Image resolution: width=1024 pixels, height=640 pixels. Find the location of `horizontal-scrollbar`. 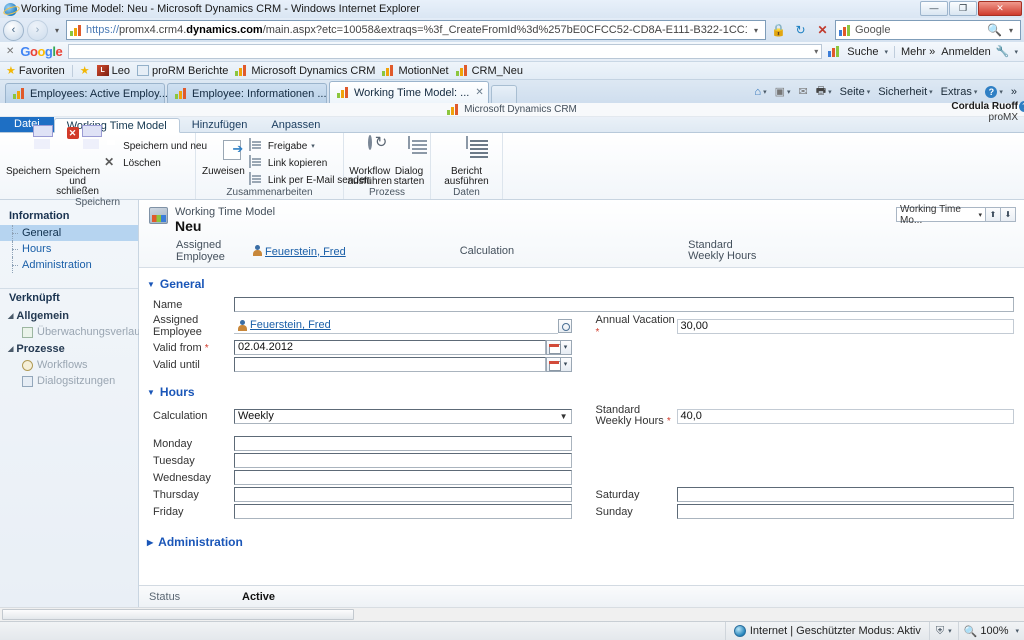

horizontal-scrollbar is located at coordinates (512, 614).